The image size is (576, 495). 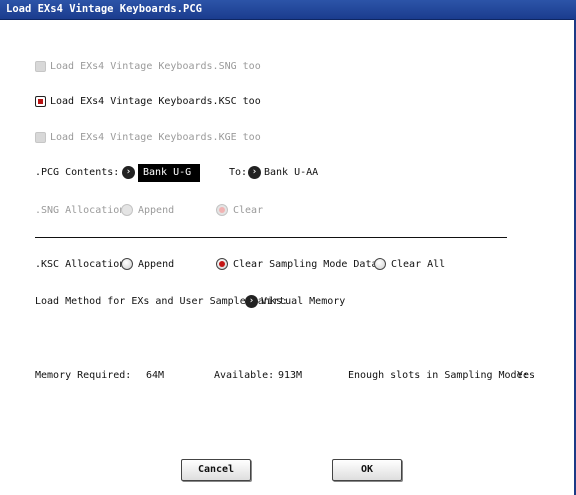 I want to click on memory-available-value: 913M, so click(x=290, y=375).